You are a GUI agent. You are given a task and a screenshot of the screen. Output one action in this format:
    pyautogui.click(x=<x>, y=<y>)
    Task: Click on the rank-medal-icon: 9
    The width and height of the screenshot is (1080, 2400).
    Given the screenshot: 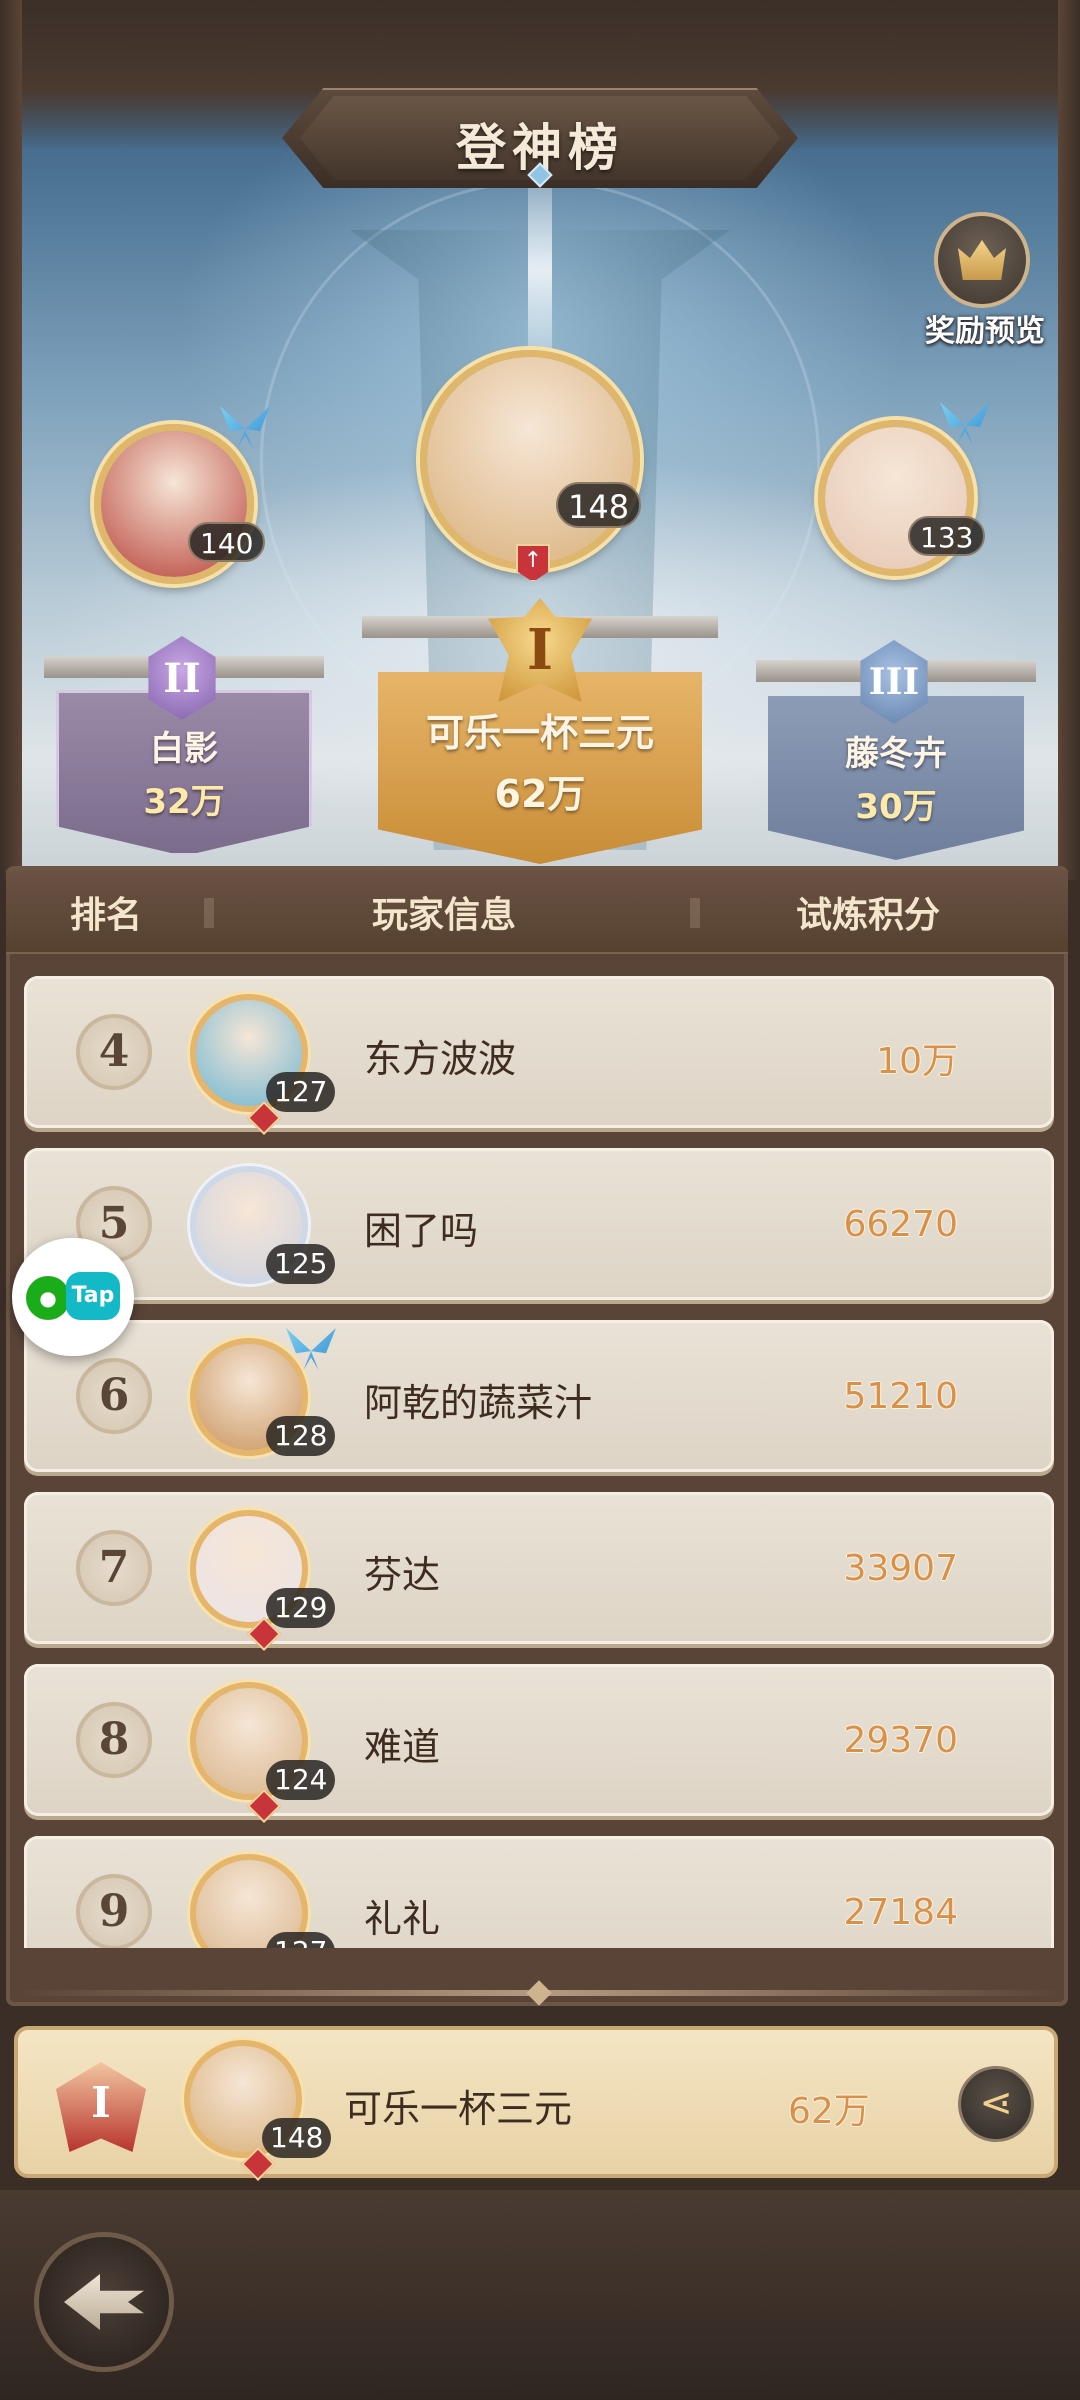 What is the action you would take?
    pyautogui.click(x=114, y=1911)
    